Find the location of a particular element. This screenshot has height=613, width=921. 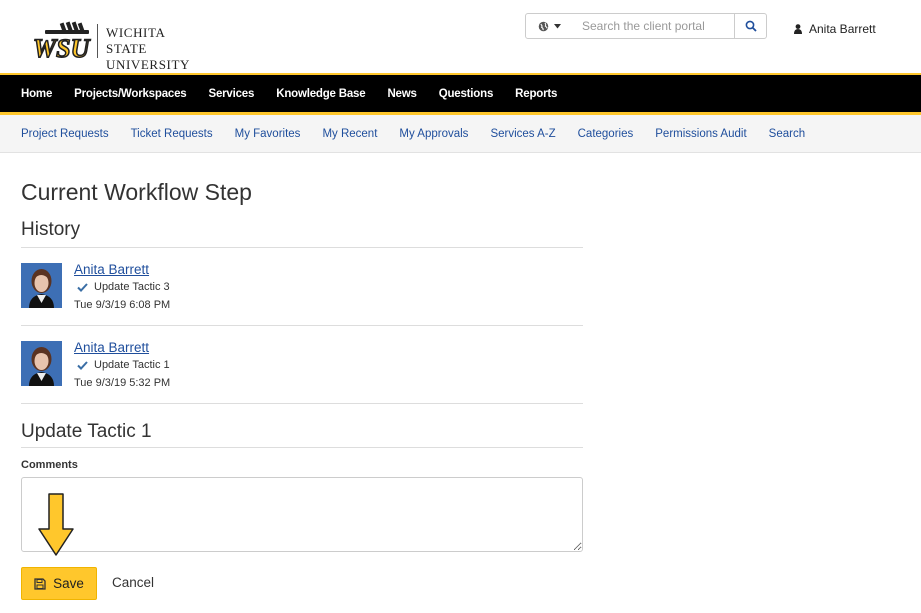

globe-icon is located at coordinates (543, 26).